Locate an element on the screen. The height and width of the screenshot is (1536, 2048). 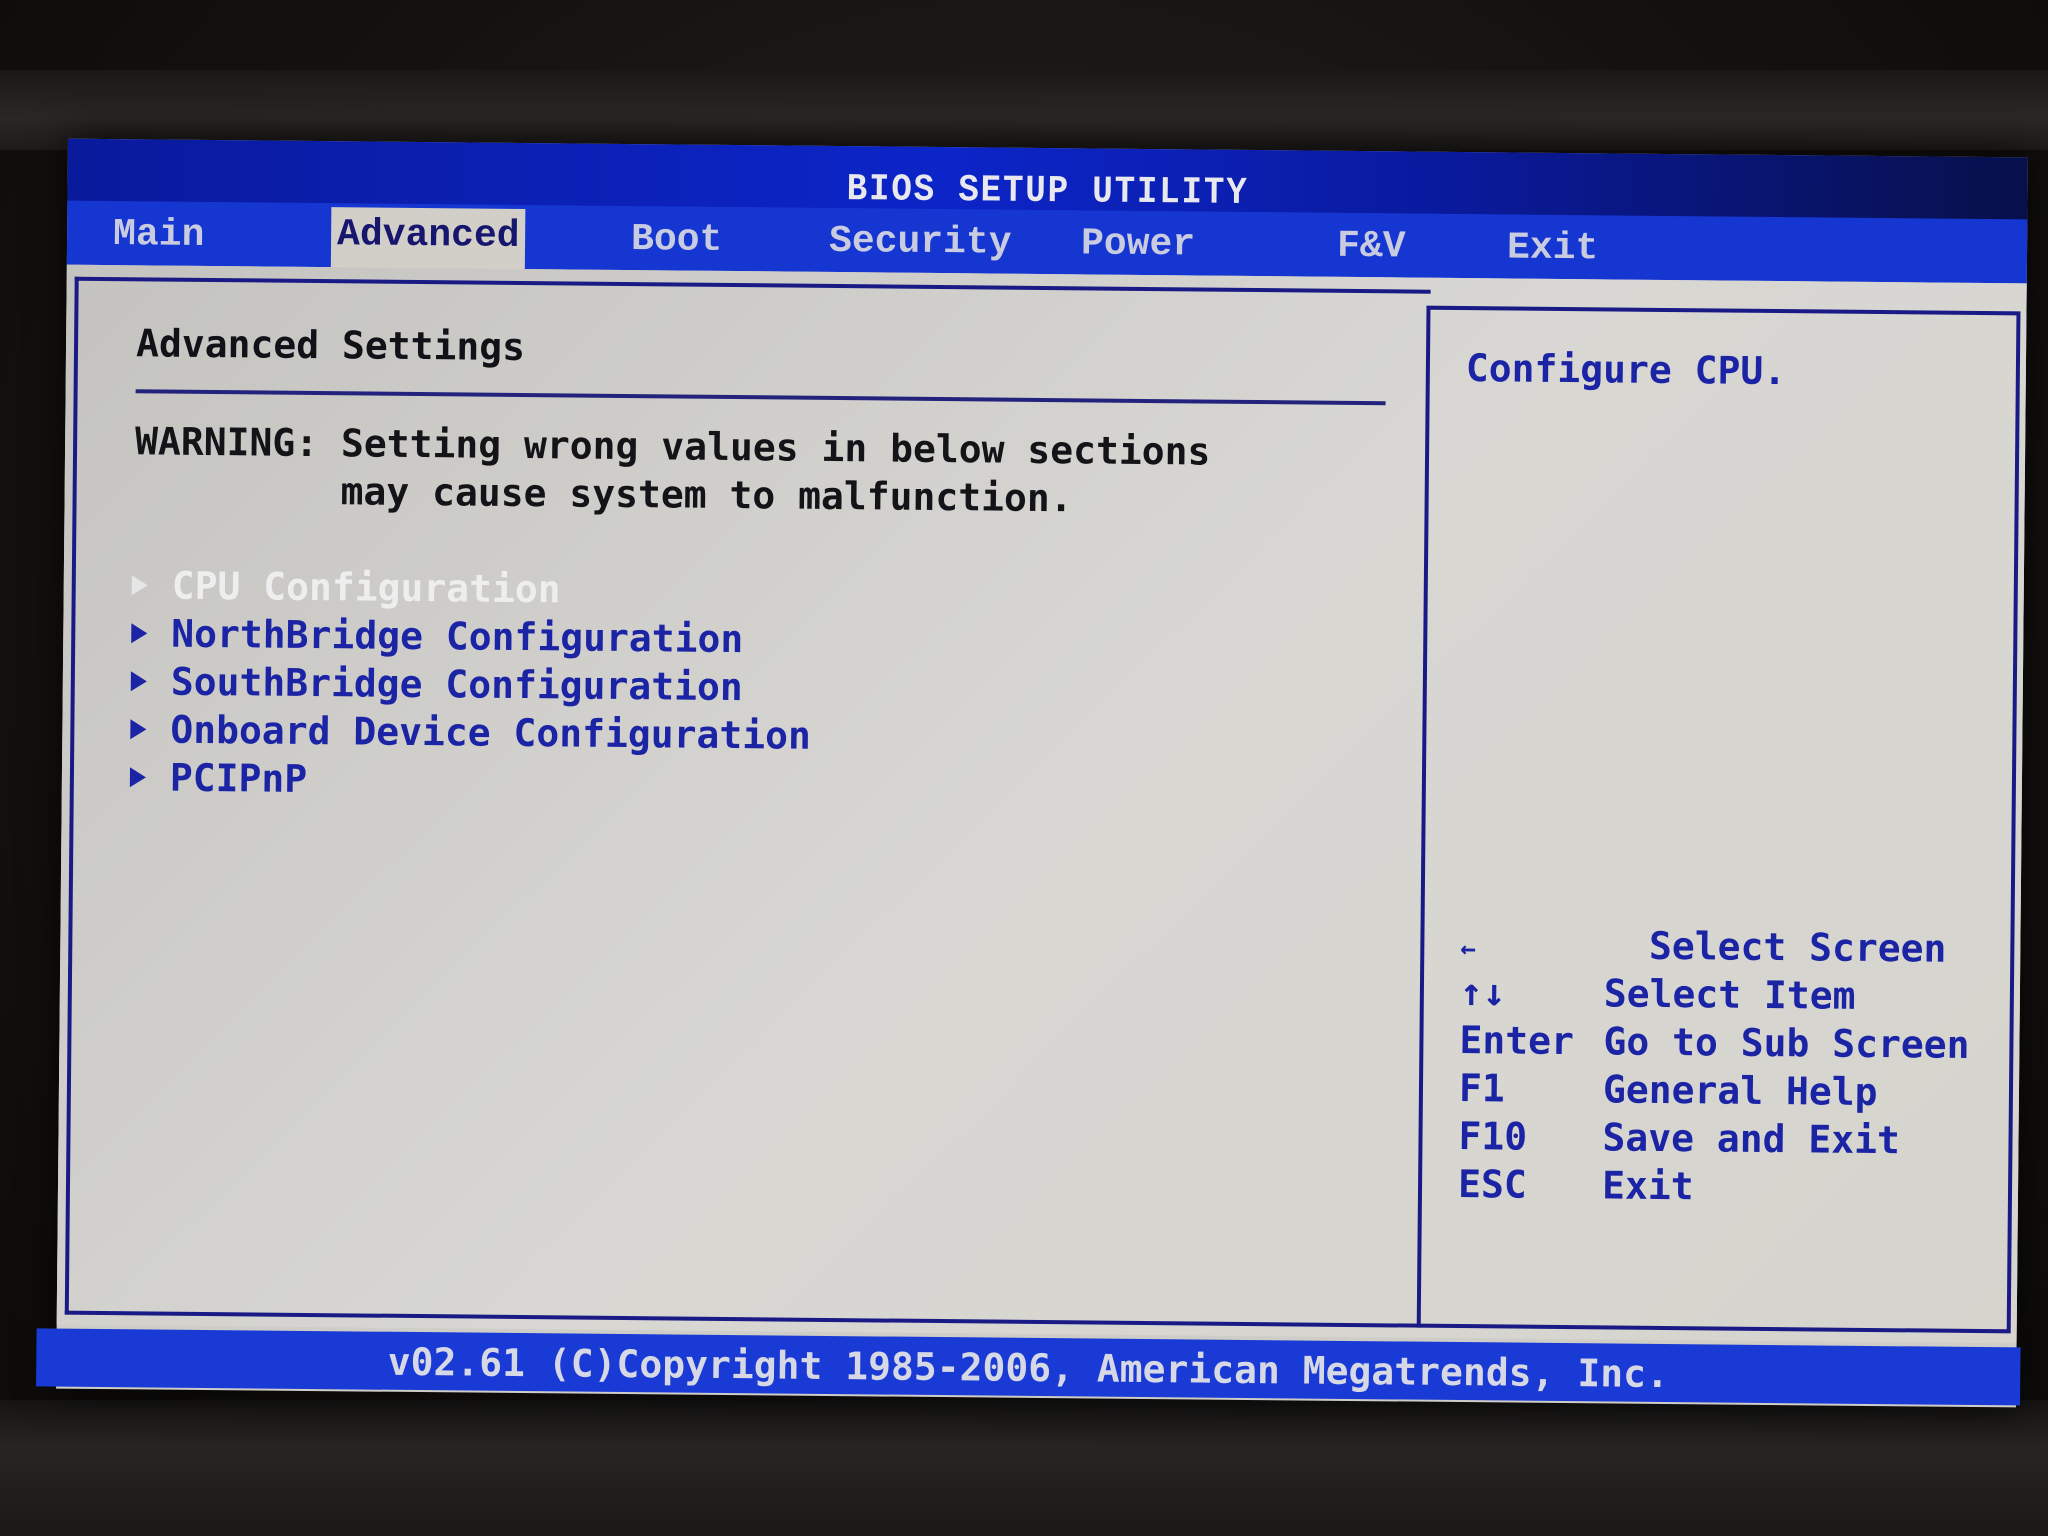
tab-power: Power is located at coordinates (1138, 244).